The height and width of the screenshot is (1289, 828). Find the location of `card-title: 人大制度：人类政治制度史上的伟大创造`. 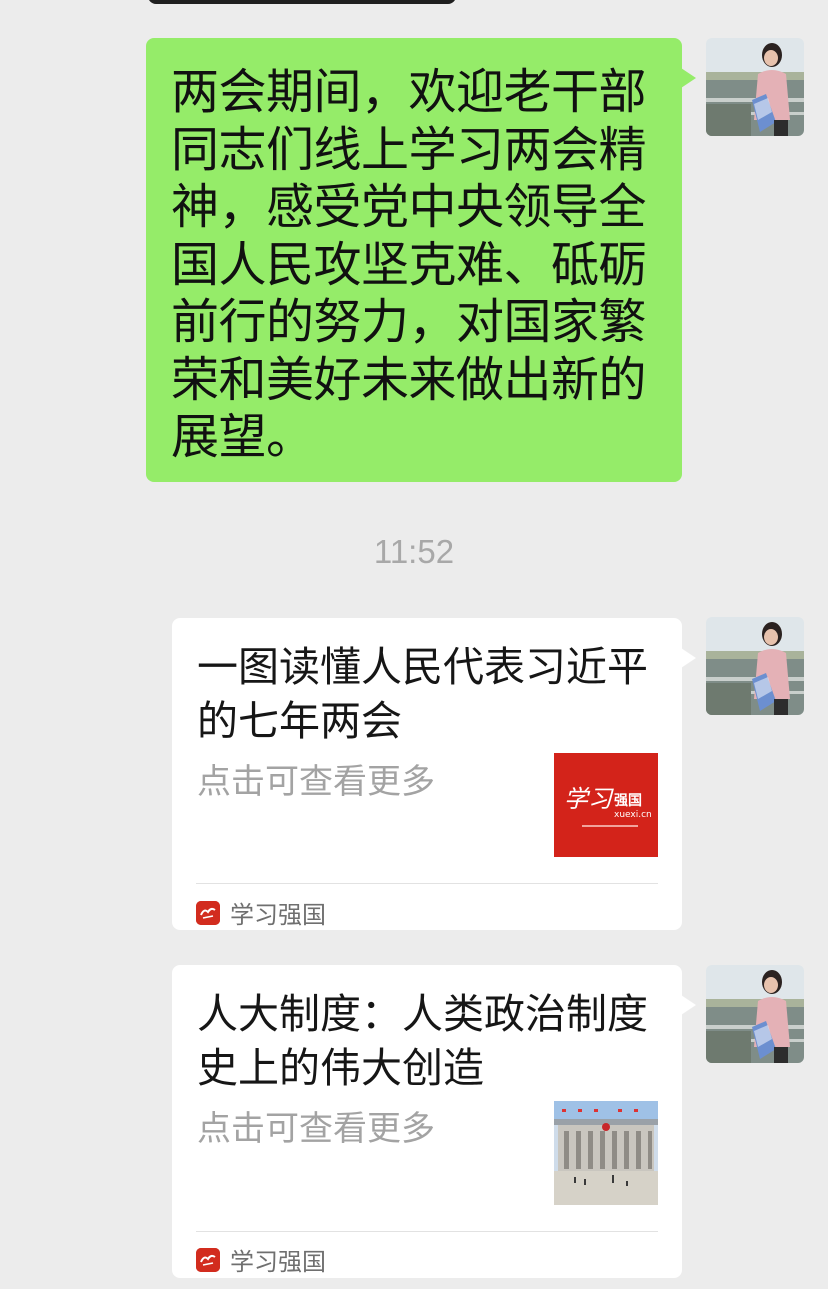

card-title: 人大制度：人类政治制度史上的伟大创造 is located at coordinates (422, 1041).